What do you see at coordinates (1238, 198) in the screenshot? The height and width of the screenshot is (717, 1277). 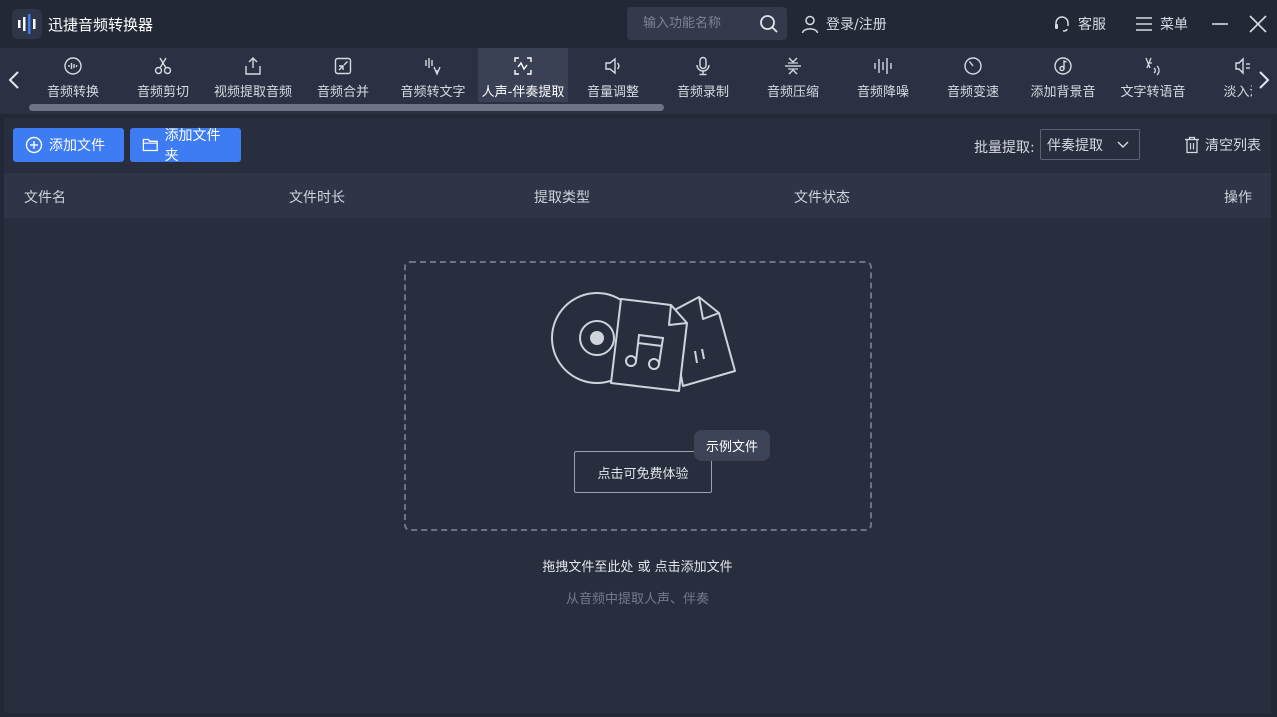 I see `column-header-actions: 操作` at bounding box center [1238, 198].